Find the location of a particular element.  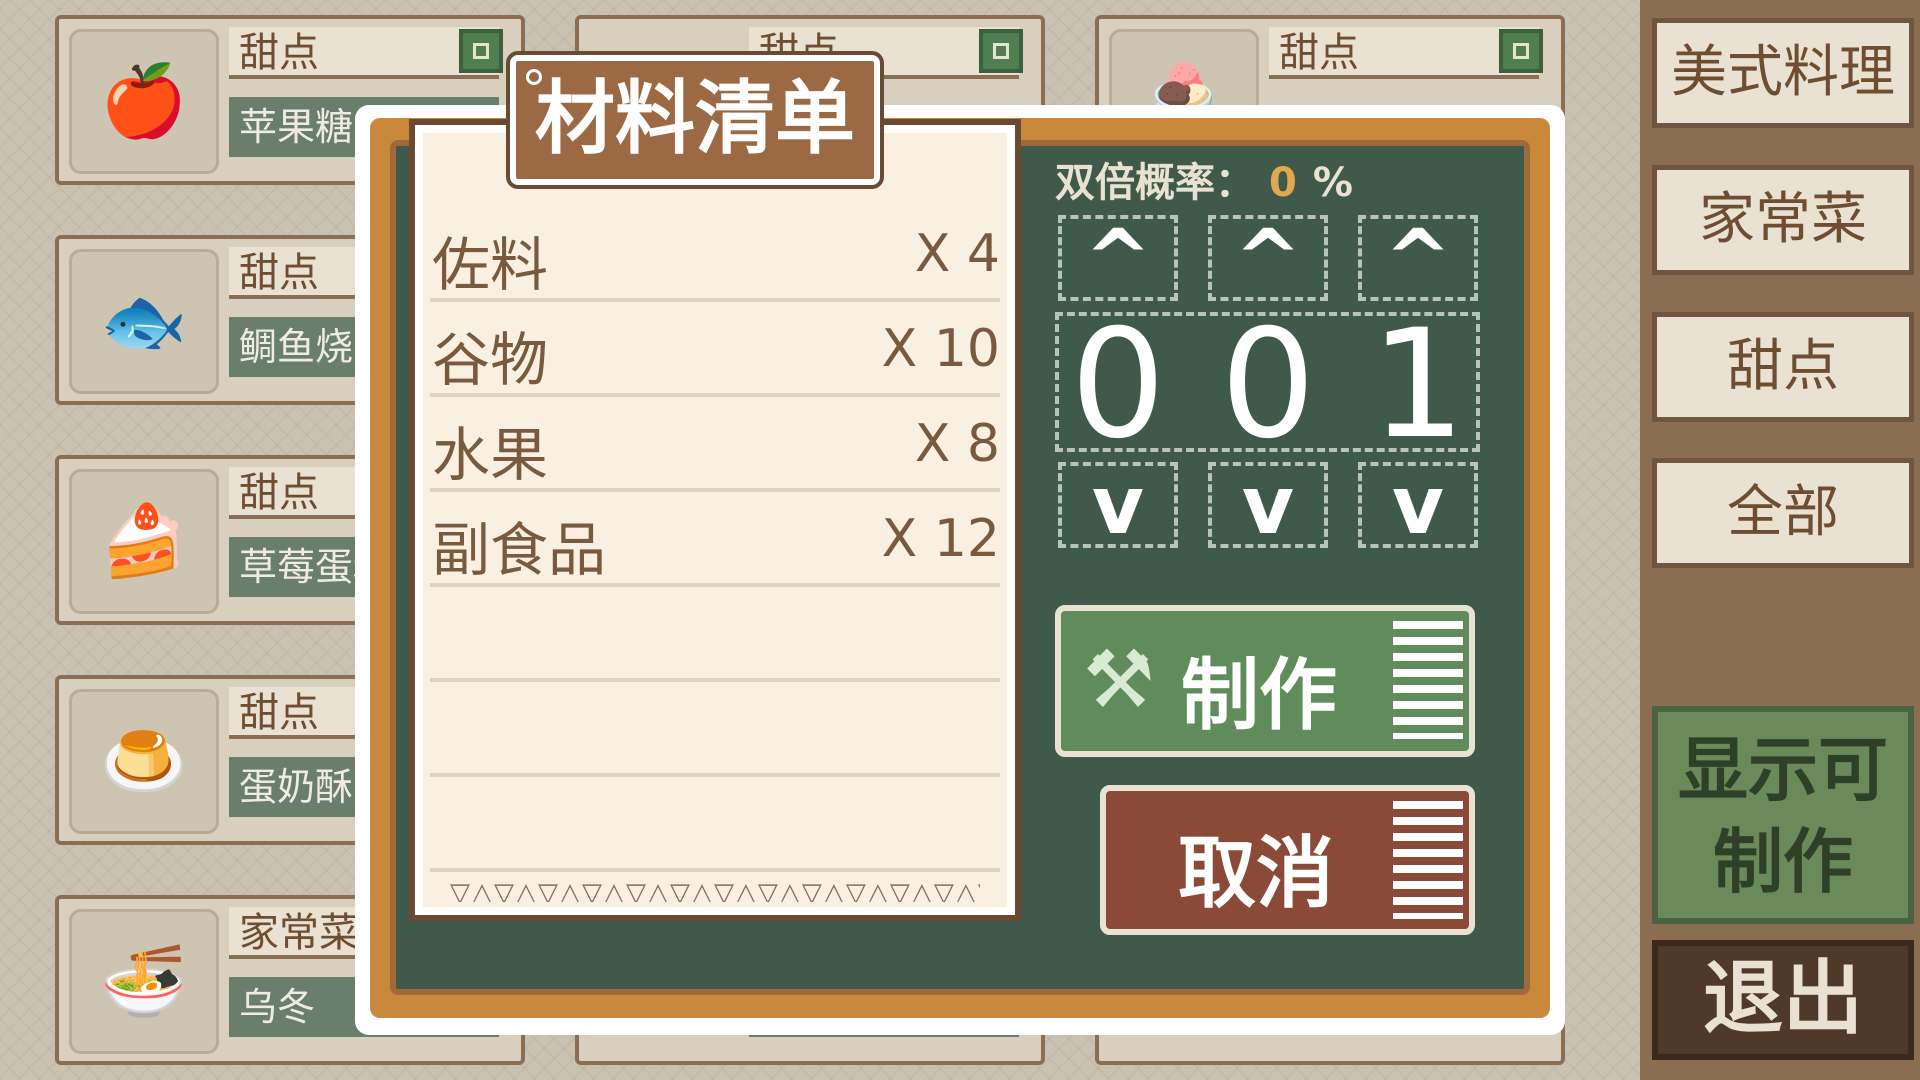

filter-home-cooking: 家常菜 is located at coordinates (1783, 220).